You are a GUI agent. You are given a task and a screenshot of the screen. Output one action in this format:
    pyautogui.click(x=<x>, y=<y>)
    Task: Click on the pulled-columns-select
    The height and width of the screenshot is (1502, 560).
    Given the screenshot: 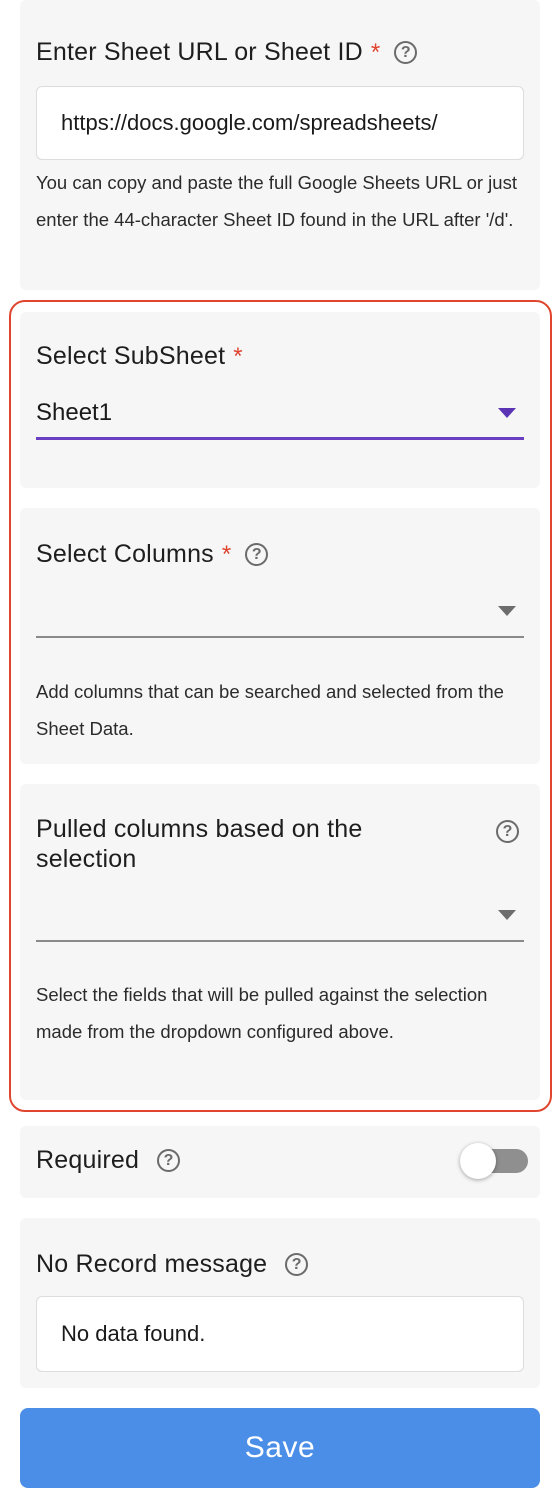 What is the action you would take?
    pyautogui.click(x=280, y=916)
    